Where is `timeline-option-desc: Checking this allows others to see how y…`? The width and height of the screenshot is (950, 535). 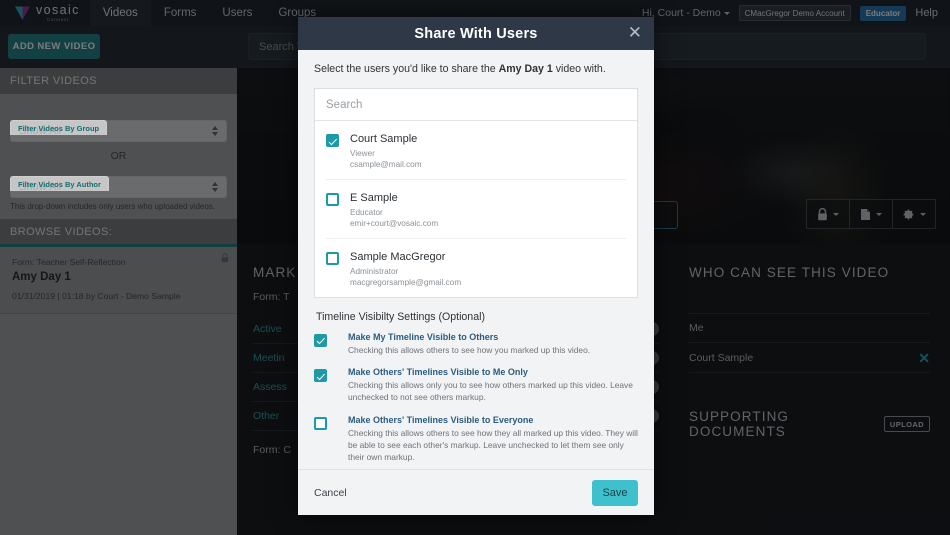 timeline-option-desc: Checking this allows others to see how y… is located at coordinates (469, 349).